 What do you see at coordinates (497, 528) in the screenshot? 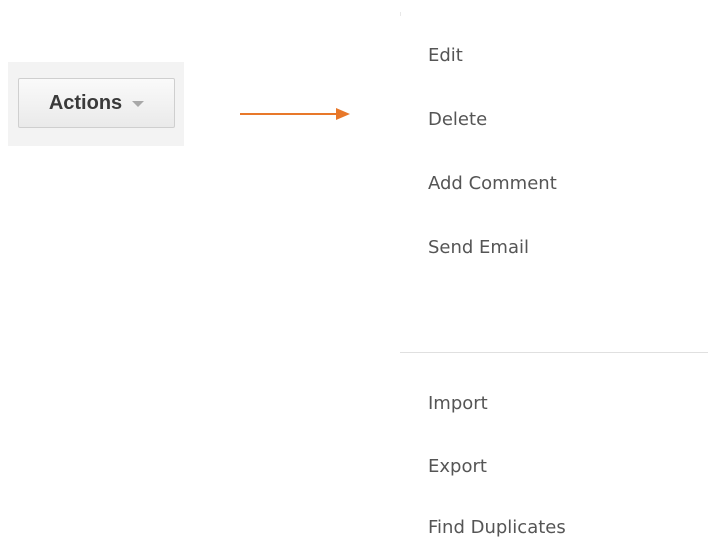
I see `menu-item-find-duplicates: Find Duplicates` at bounding box center [497, 528].